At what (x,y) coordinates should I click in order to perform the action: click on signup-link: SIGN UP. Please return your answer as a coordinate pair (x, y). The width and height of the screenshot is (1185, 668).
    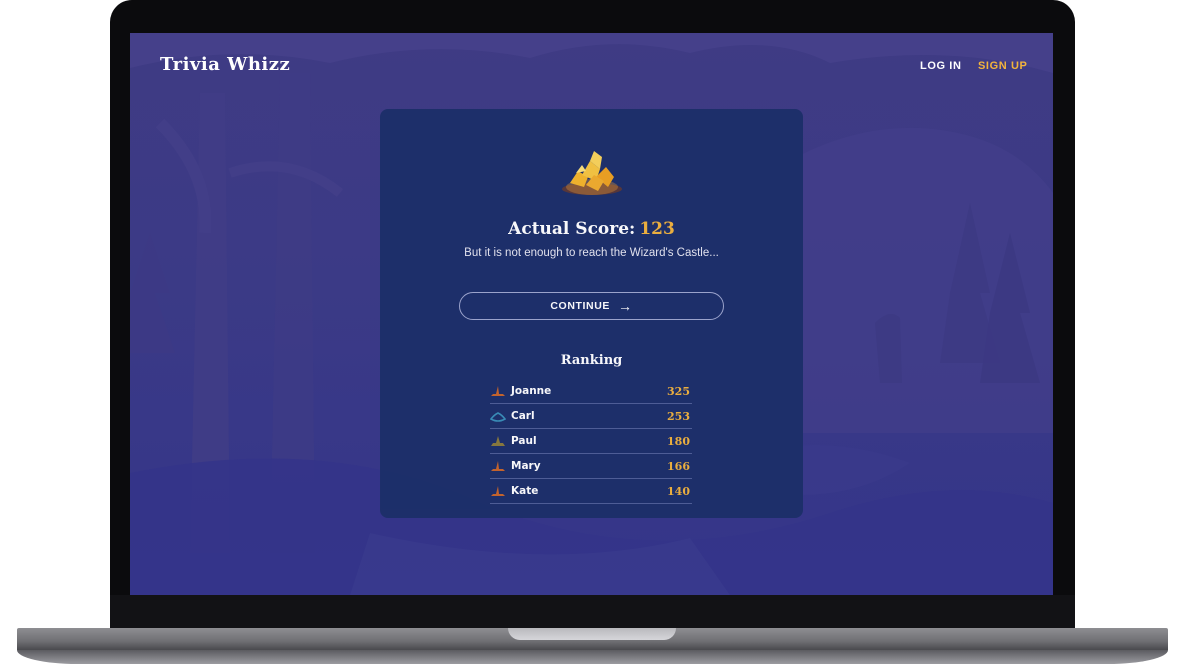
    Looking at the image, I should click on (1002, 66).